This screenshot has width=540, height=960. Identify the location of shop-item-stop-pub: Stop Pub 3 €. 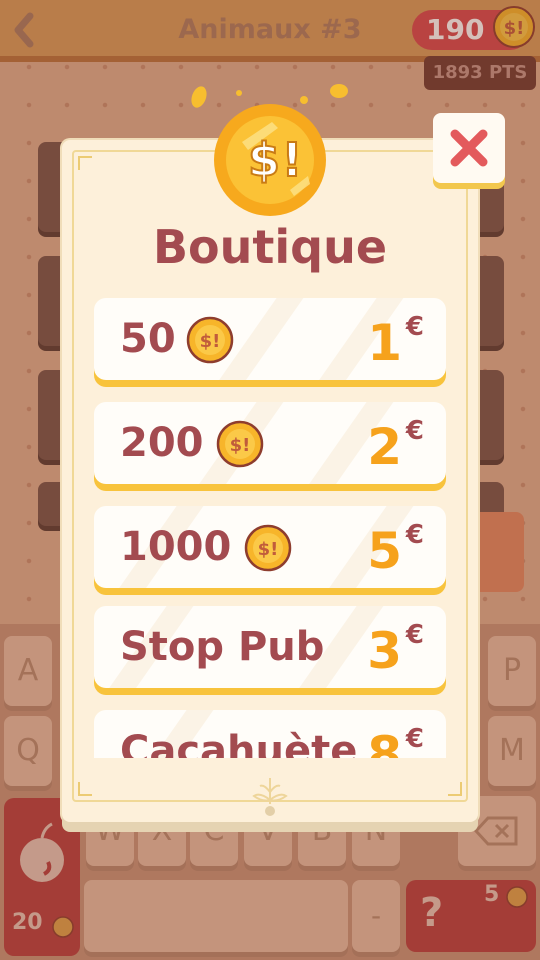
(270, 647).